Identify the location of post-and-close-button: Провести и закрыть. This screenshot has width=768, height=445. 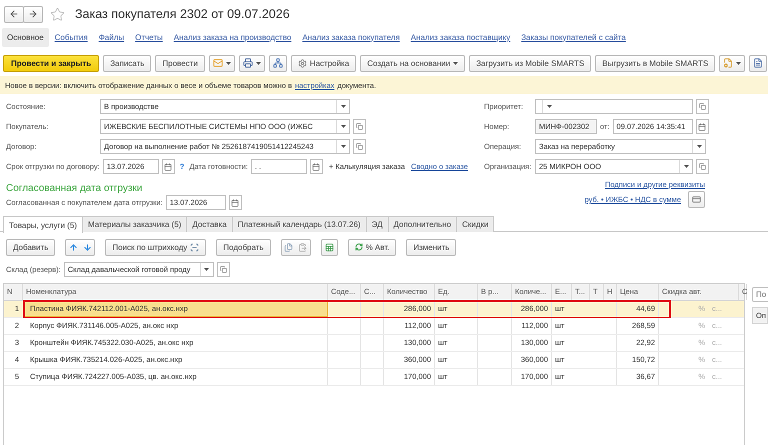
(51, 63).